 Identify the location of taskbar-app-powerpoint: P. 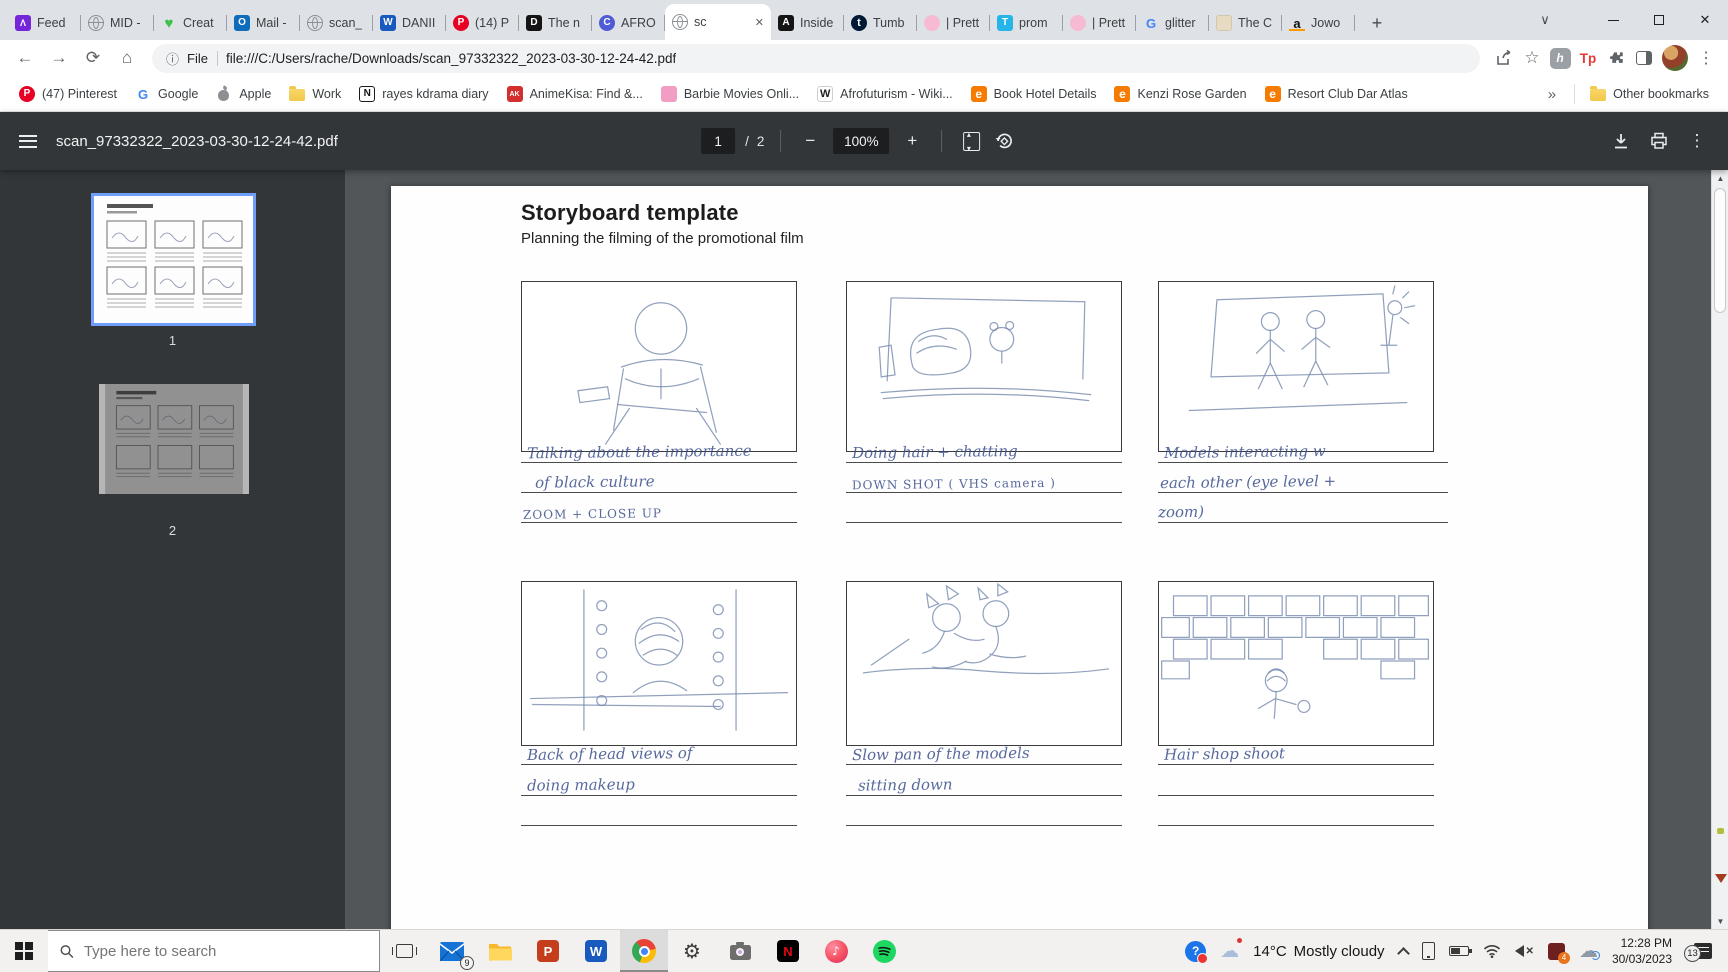
(548, 951).